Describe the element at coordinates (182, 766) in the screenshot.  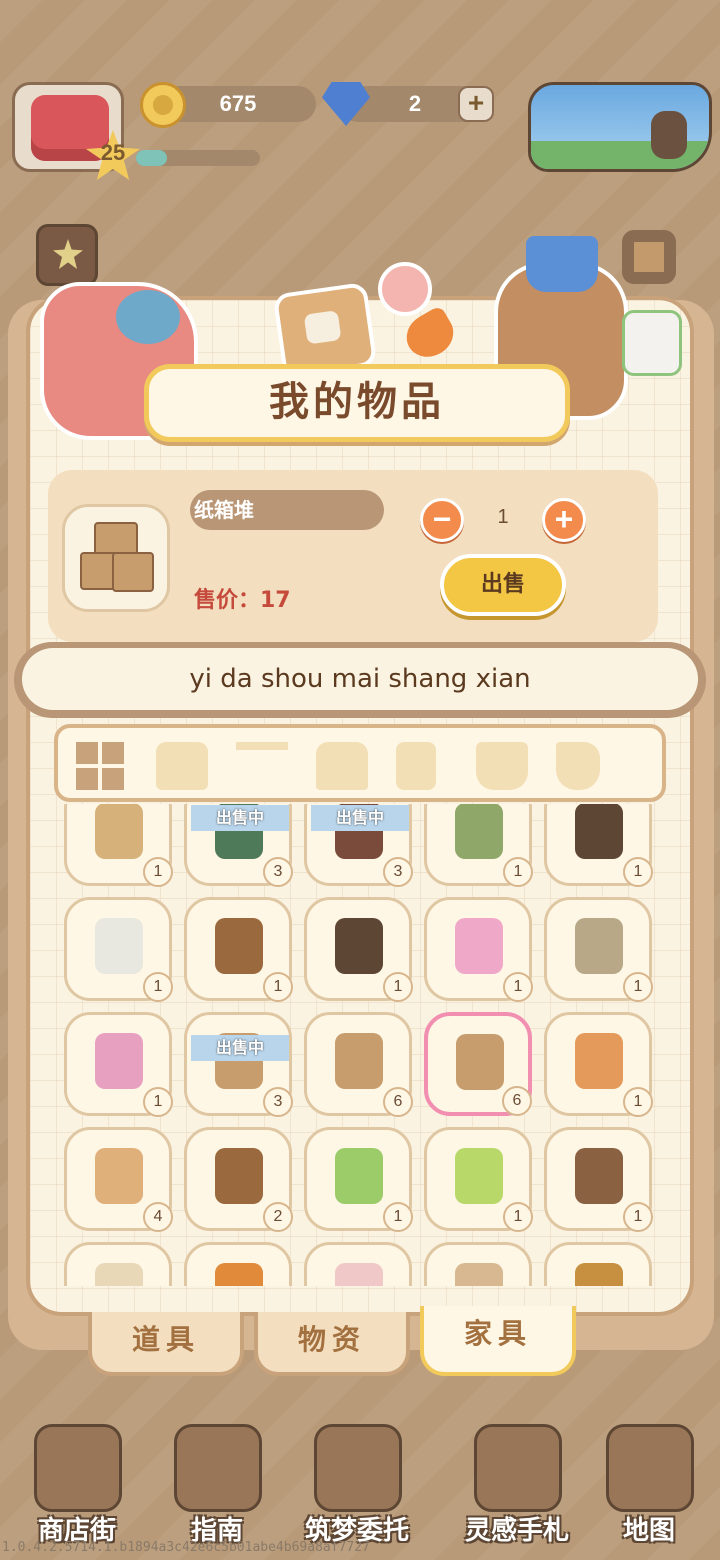
I see `sofa-icon` at that location.